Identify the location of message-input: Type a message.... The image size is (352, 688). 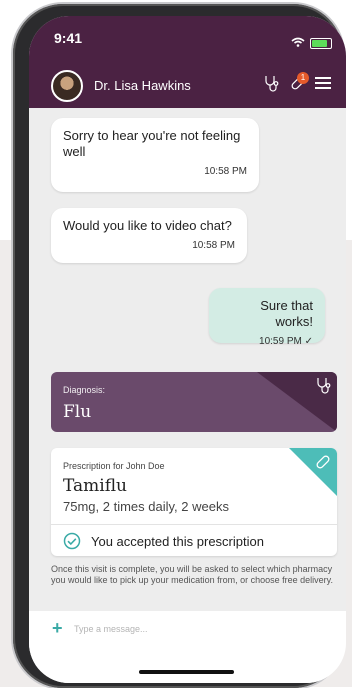
(111, 629).